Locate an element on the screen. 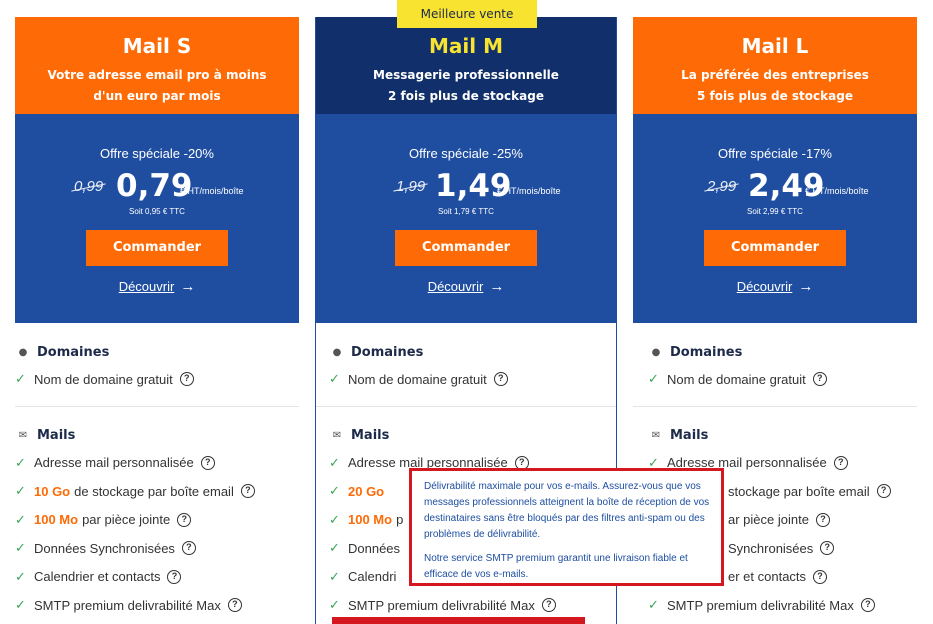 The width and height of the screenshot is (933, 624). price-ttc: Soit 2,99 € TTC is located at coordinates (775, 211).